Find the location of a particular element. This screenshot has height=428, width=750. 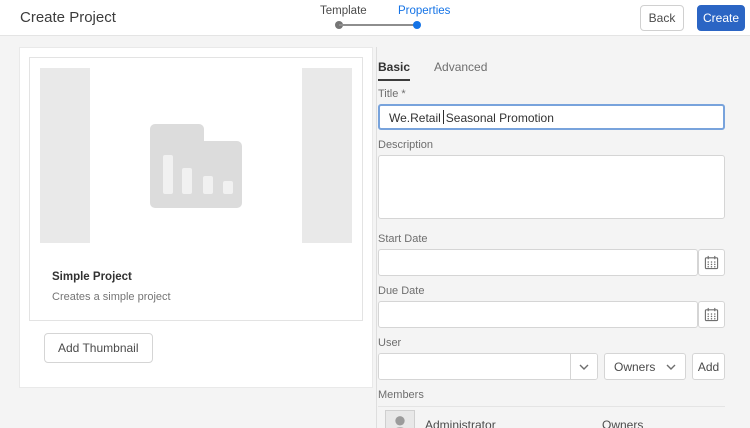

user-dropdown-button is located at coordinates (583, 366).